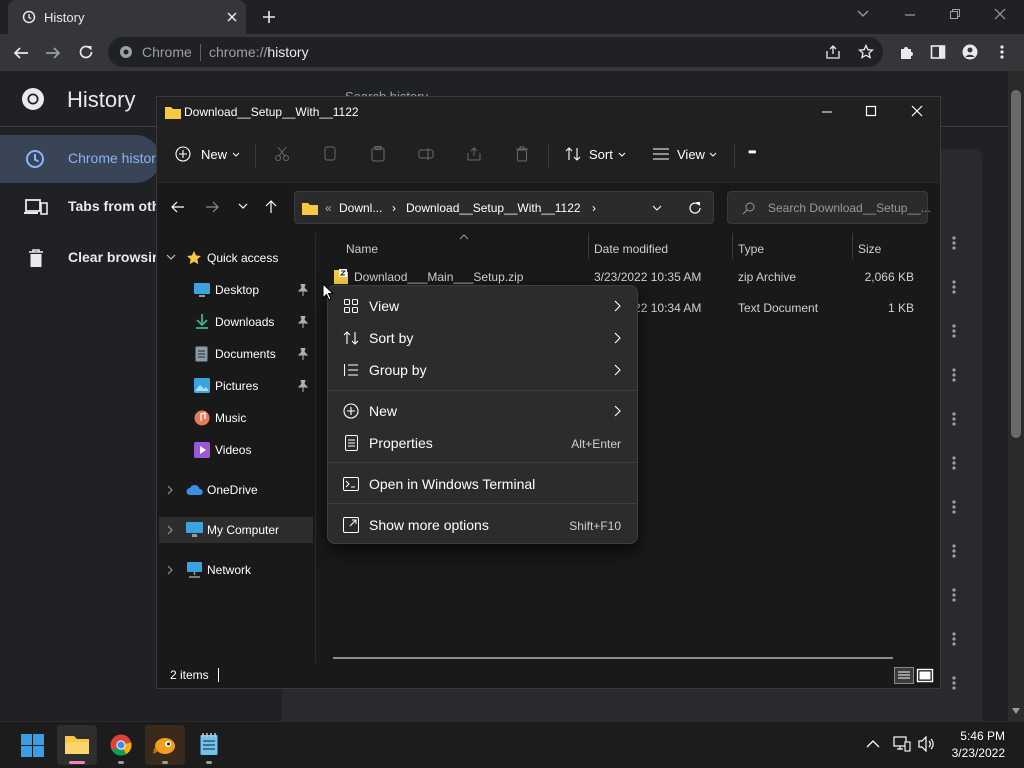 This screenshot has width=1024, height=768. I want to click on new-tab-icon, so click(269, 17).